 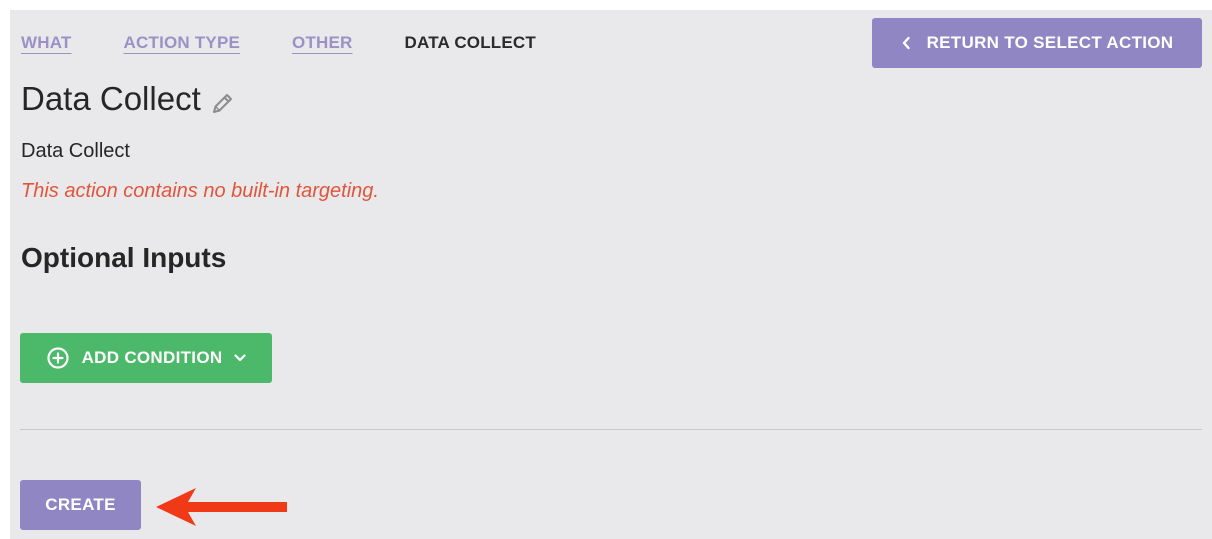 What do you see at coordinates (222, 104) in the screenshot?
I see `pencil-icon` at bounding box center [222, 104].